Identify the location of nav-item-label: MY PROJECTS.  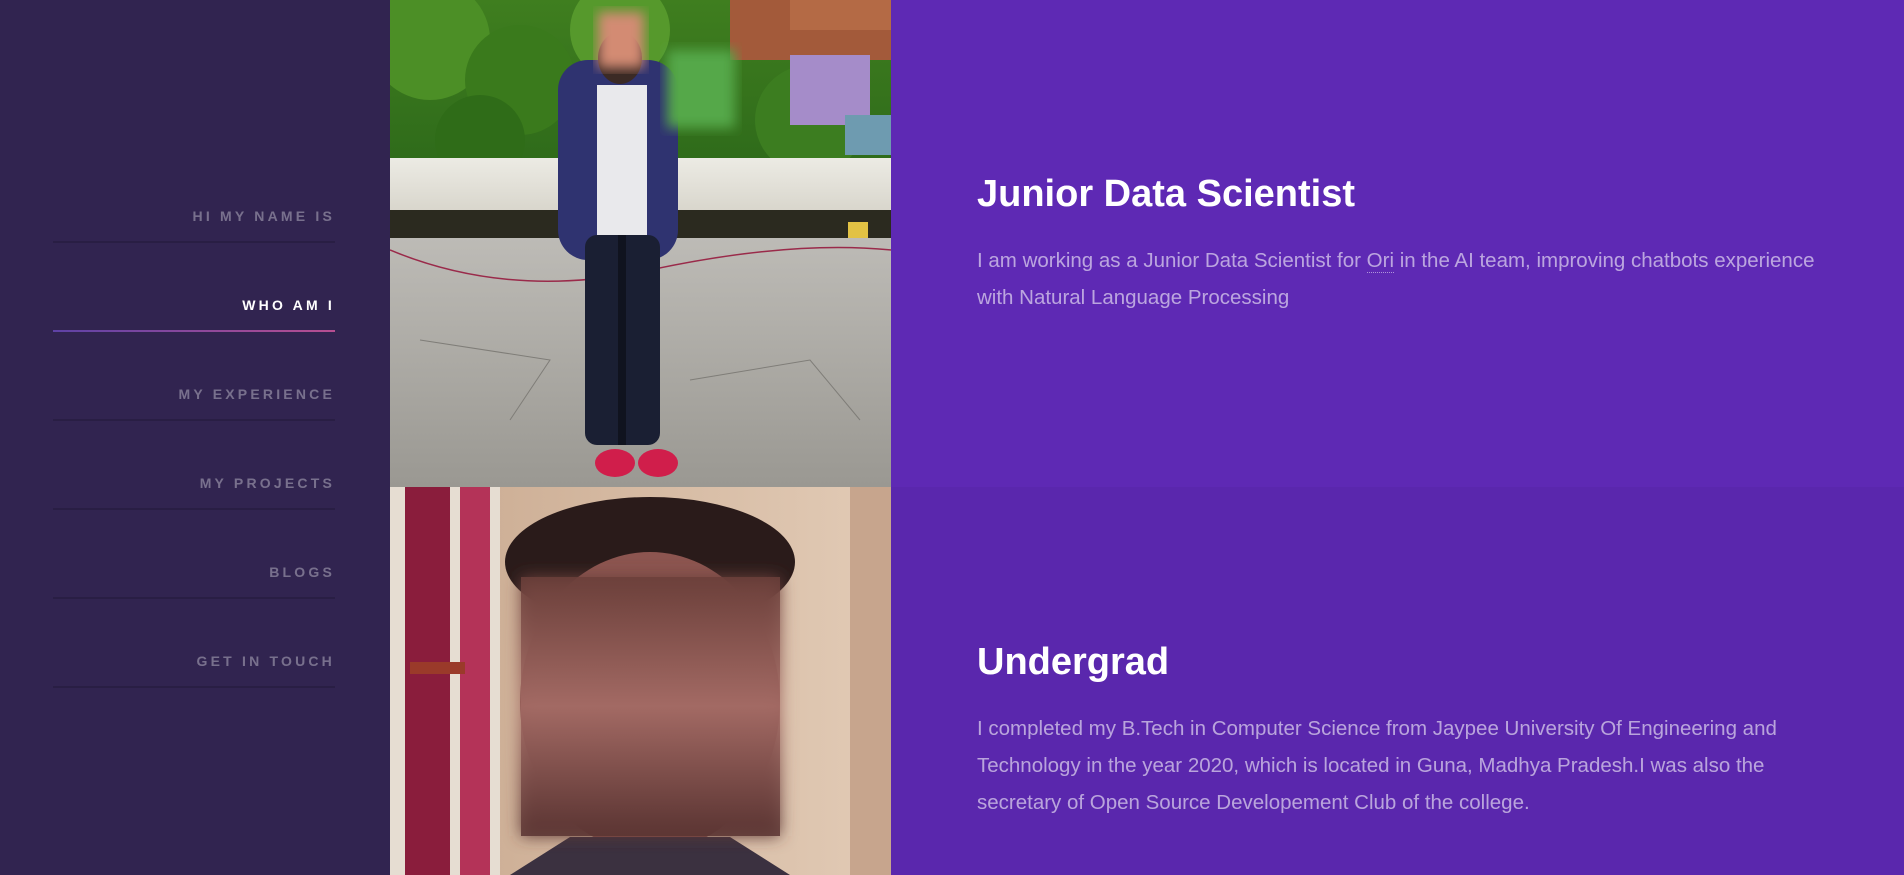
(267, 483).